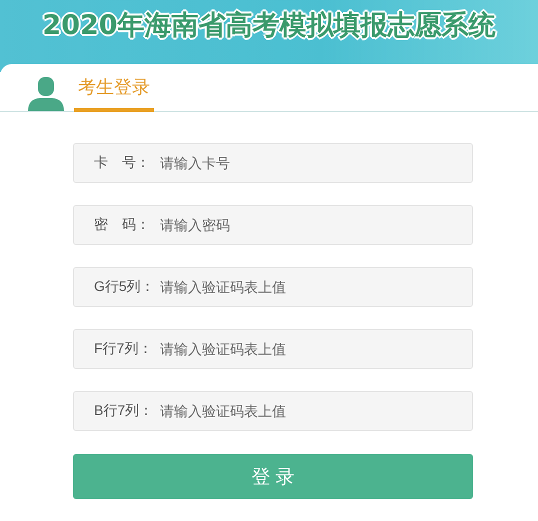 The width and height of the screenshot is (538, 521). What do you see at coordinates (122, 163) in the screenshot?
I see `field-label: 卡 号：` at bounding box center [122, 163].